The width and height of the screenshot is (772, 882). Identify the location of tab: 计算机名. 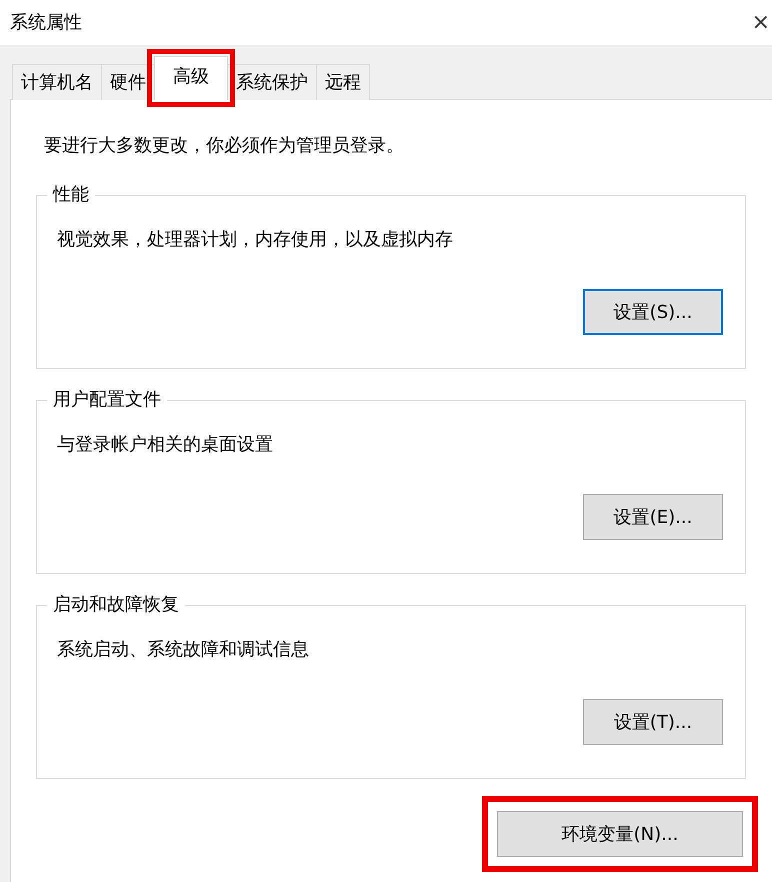
(57, 82).